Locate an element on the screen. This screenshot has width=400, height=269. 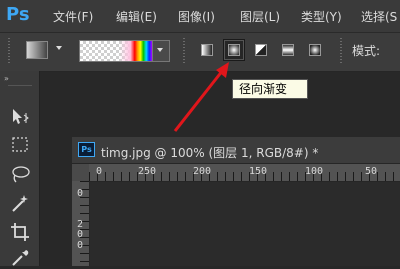
menu-type: 类型(Y) is located at coordinates (321, 16).